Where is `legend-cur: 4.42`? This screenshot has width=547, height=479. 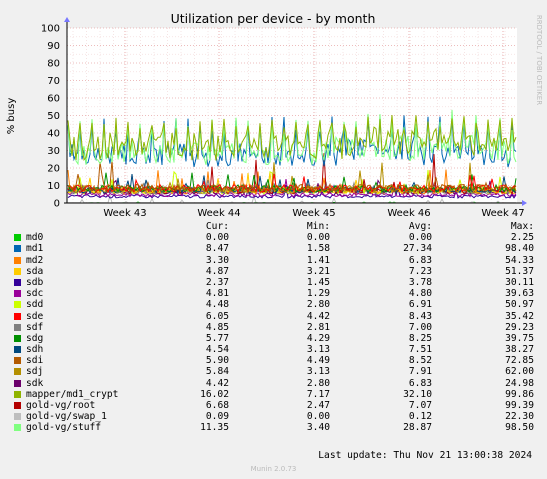 legend-cur: 4.42 is located at coordinates (217, 383).